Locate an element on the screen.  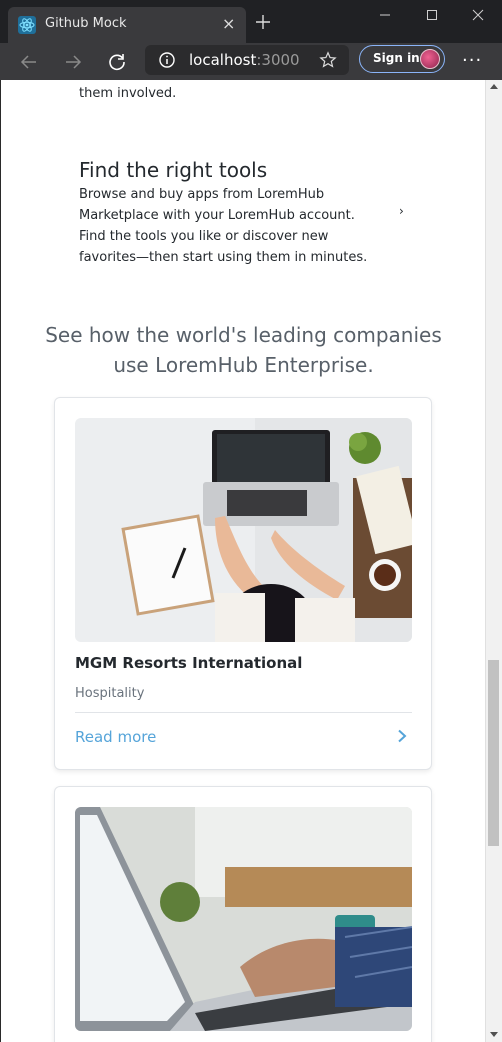
more-menu-icon: ··· is located at coordinates (472, 60).